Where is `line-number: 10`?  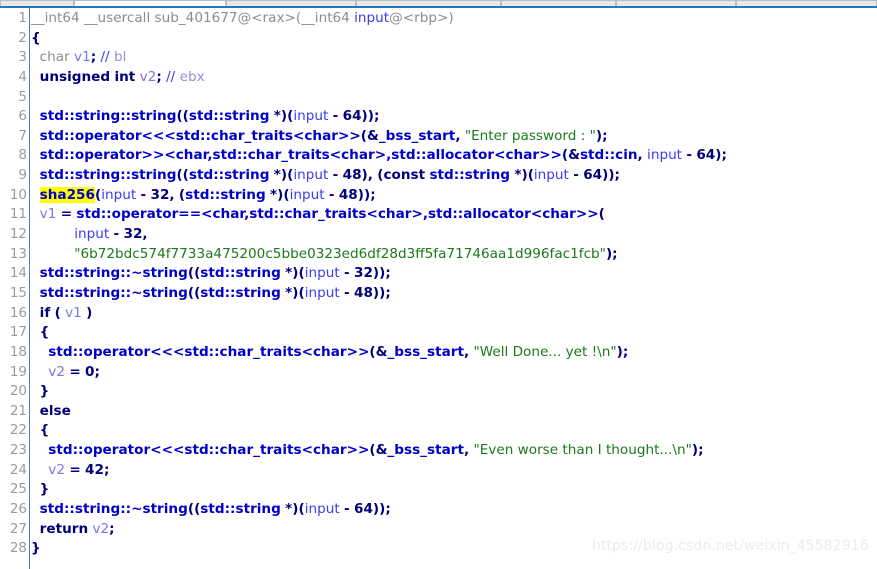 line-number: 10 is located at coordinates (18, 194).